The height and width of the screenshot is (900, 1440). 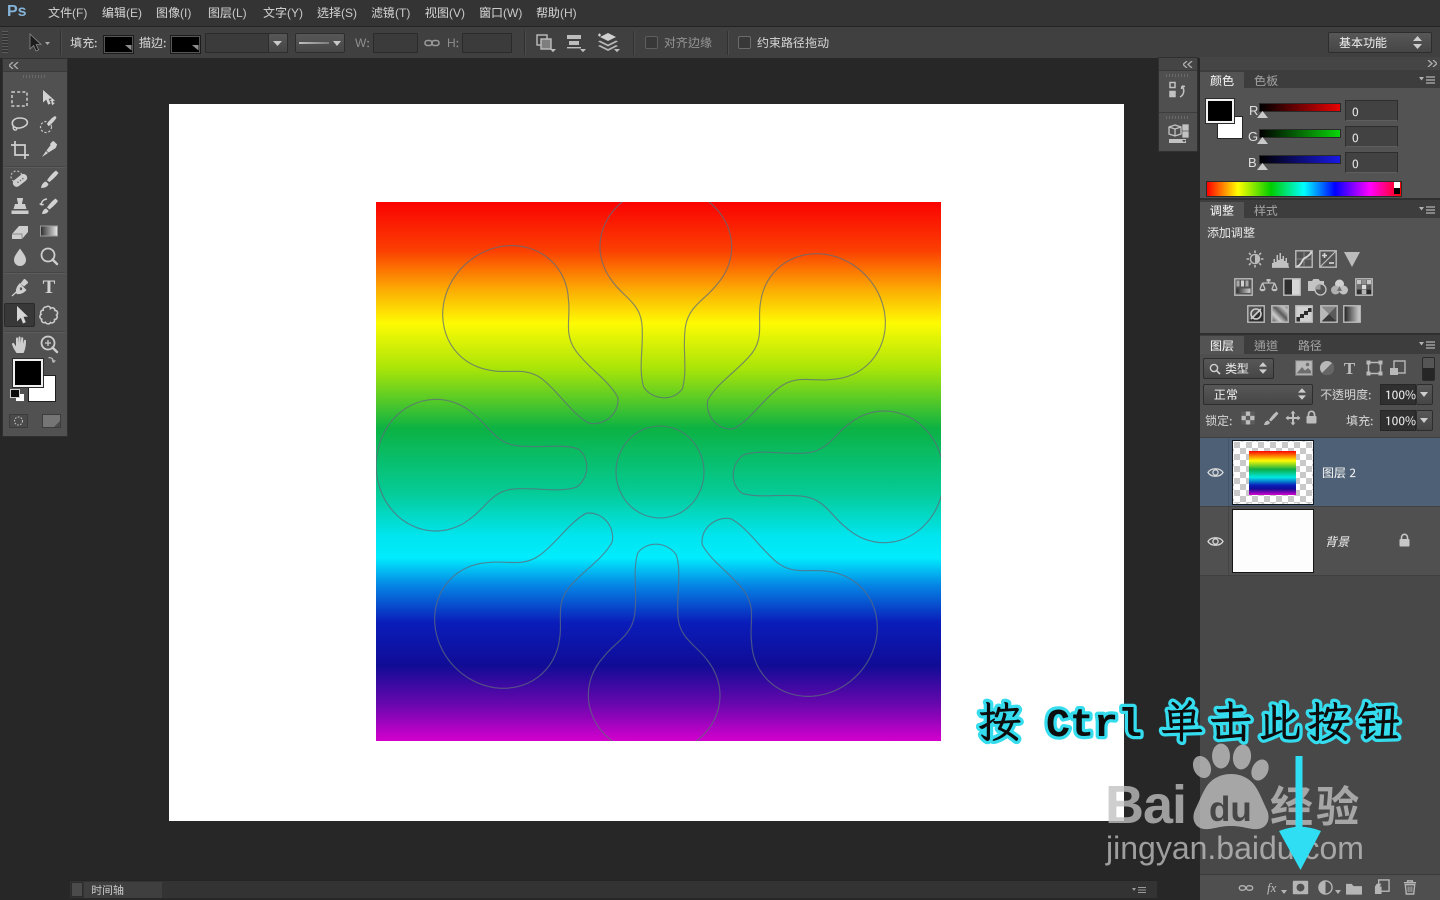 I want to click on svg-text: 按, so click(x=1000, y=721).